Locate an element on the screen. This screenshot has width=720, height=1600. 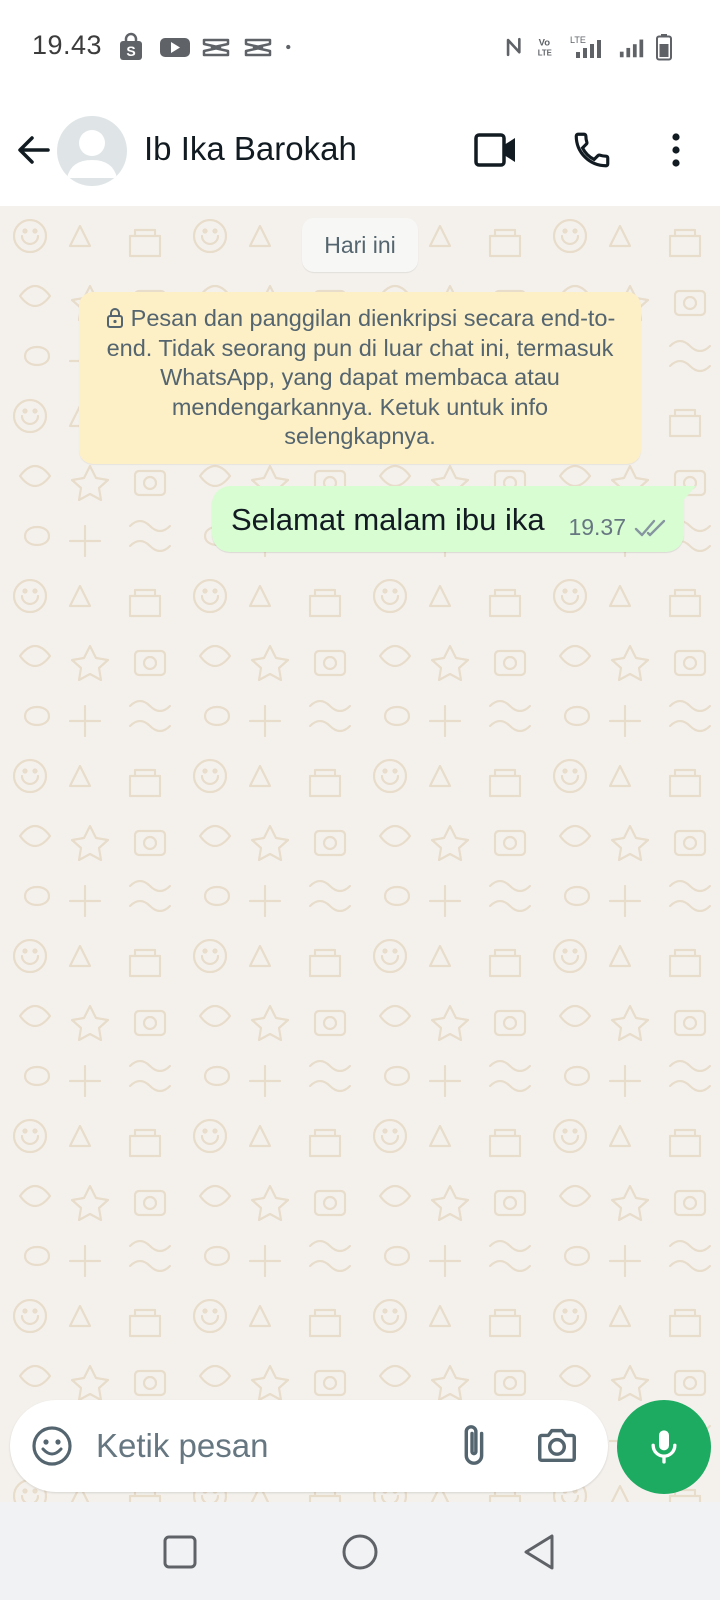
default-avatar-icon is located at coordinates (92, 154).